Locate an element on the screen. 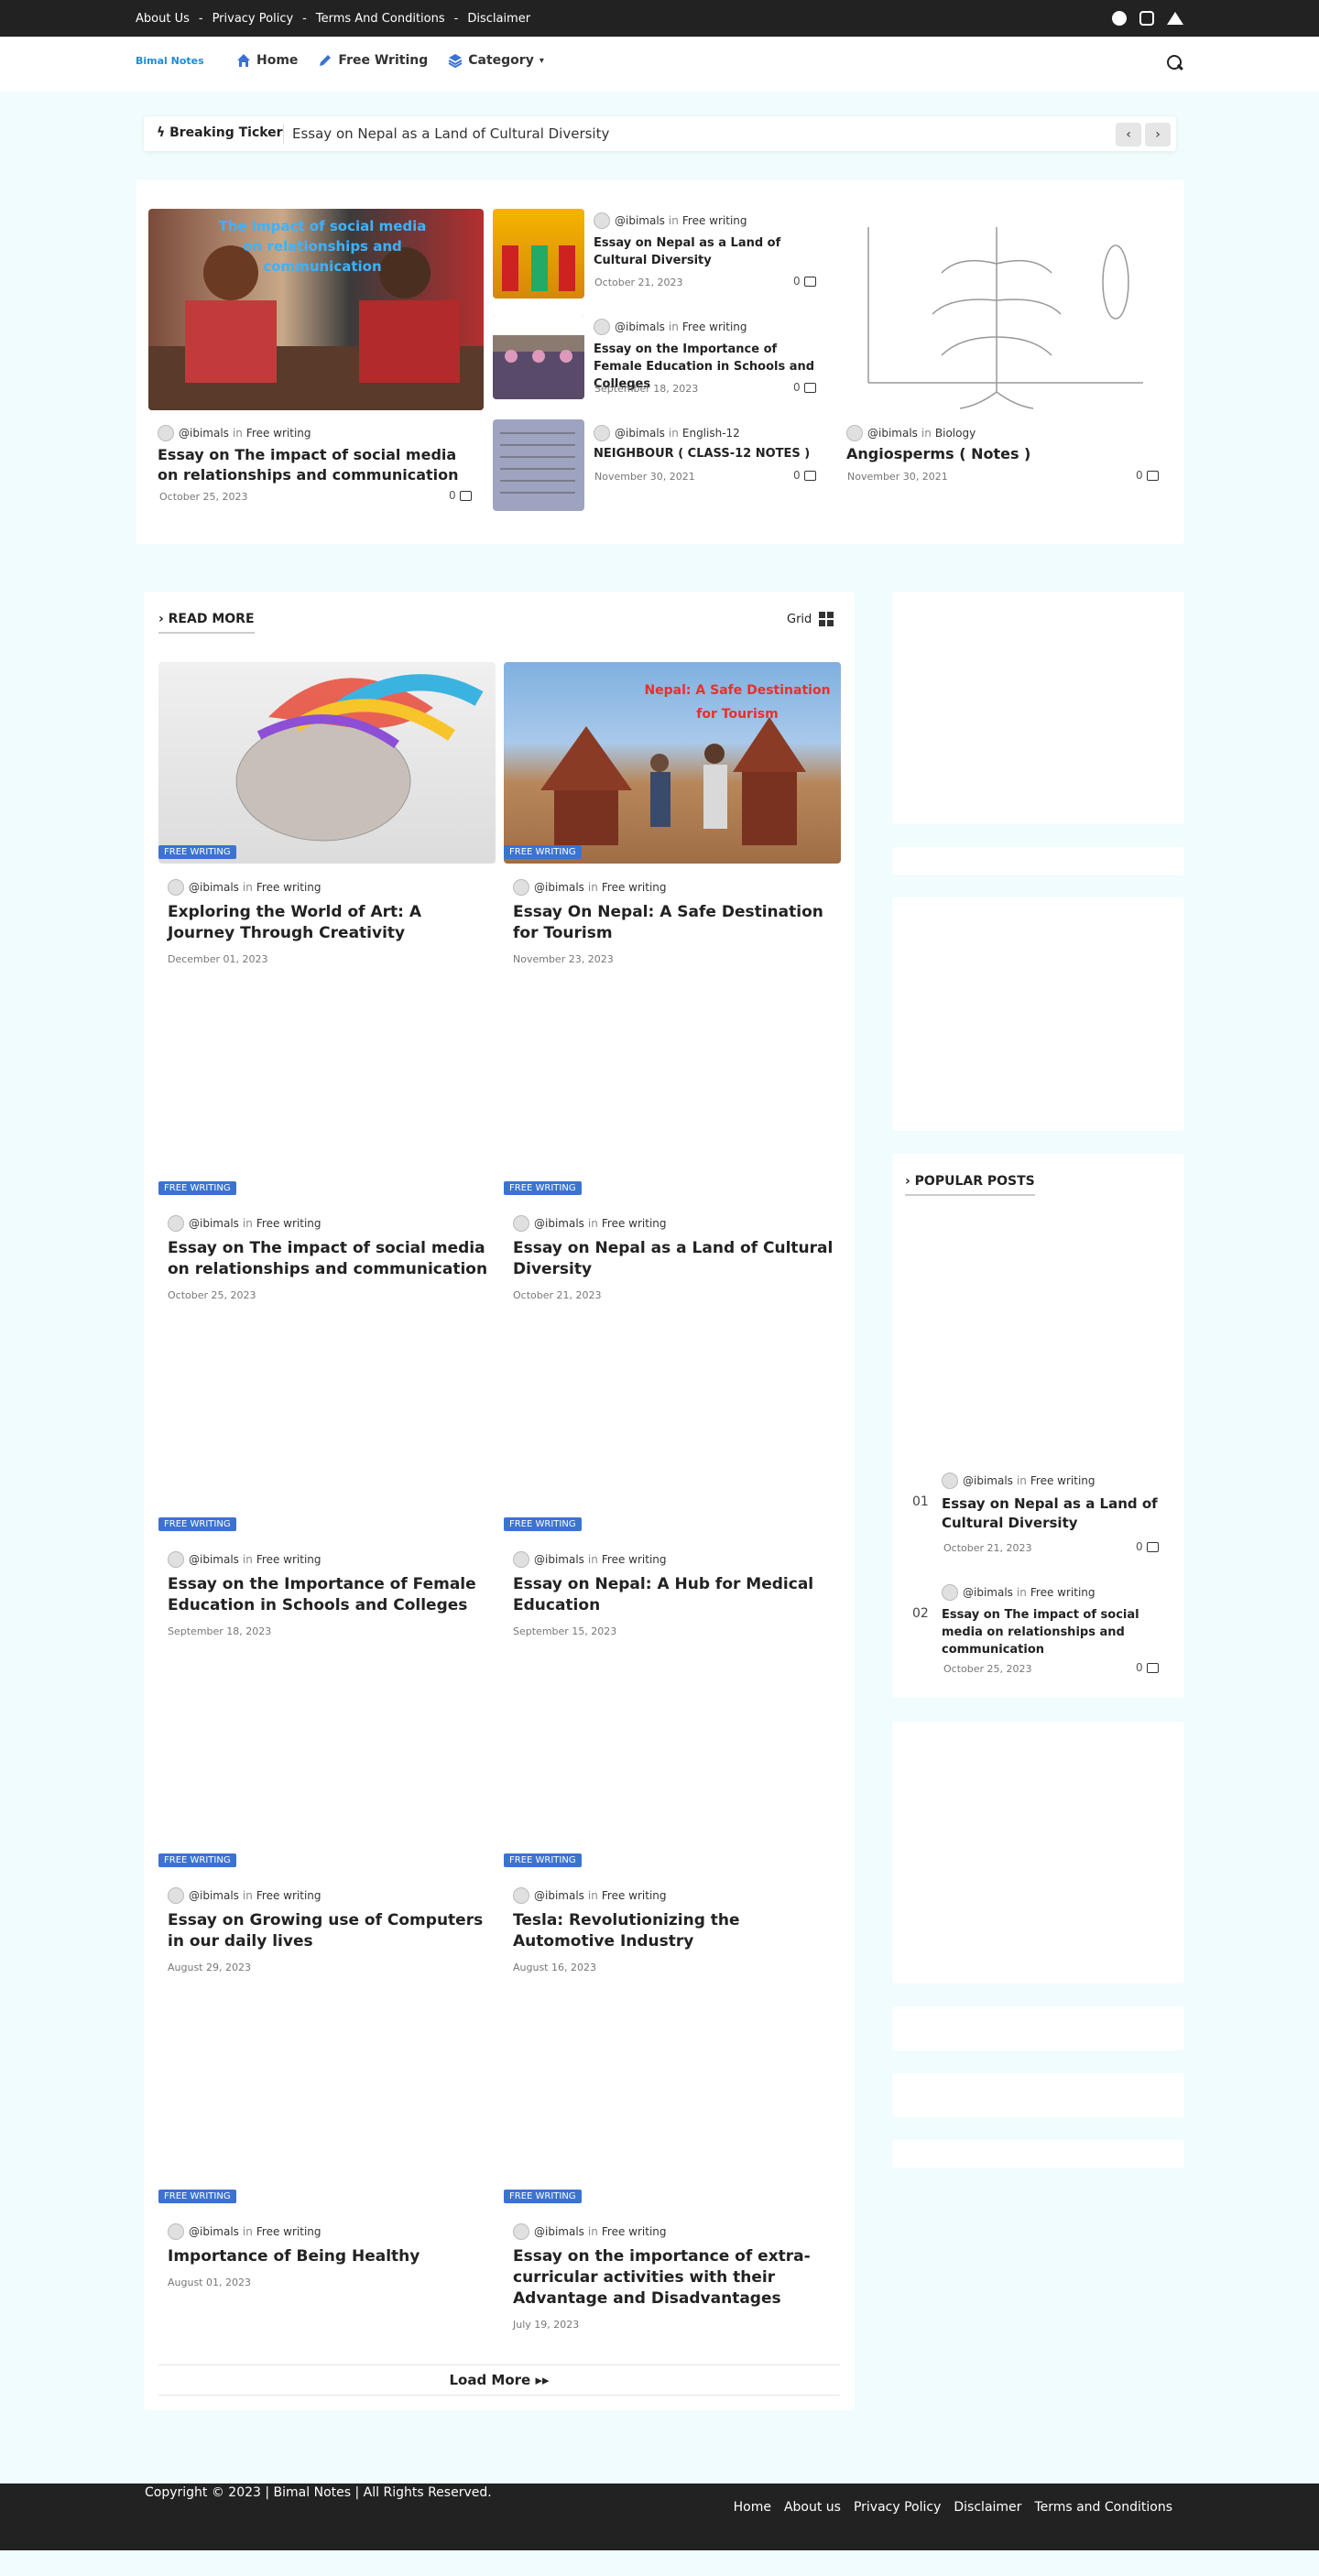  twitter-icon is located at coordinates (1175, 18).